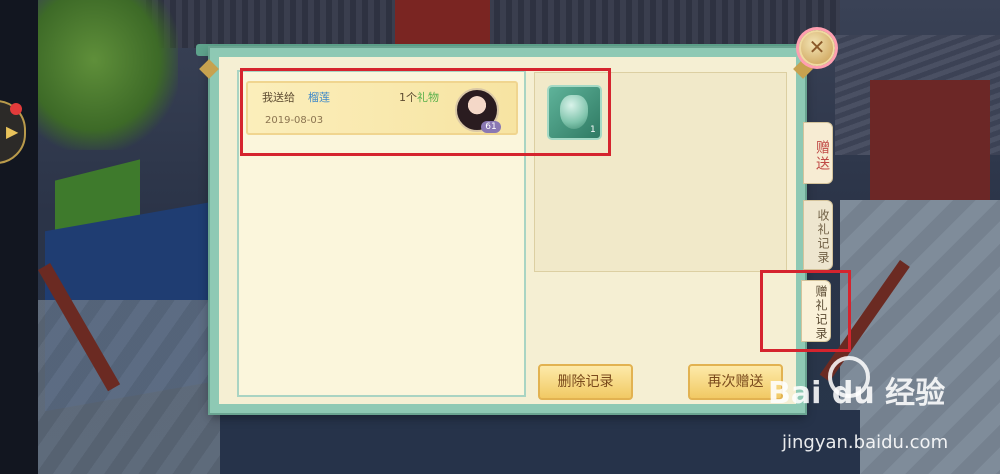 This screenshot has height=474, width=1000. What do you see at coordinates (540, 442) in the screenshot?
I see `background-bottom` at bounding box center [540, 442].